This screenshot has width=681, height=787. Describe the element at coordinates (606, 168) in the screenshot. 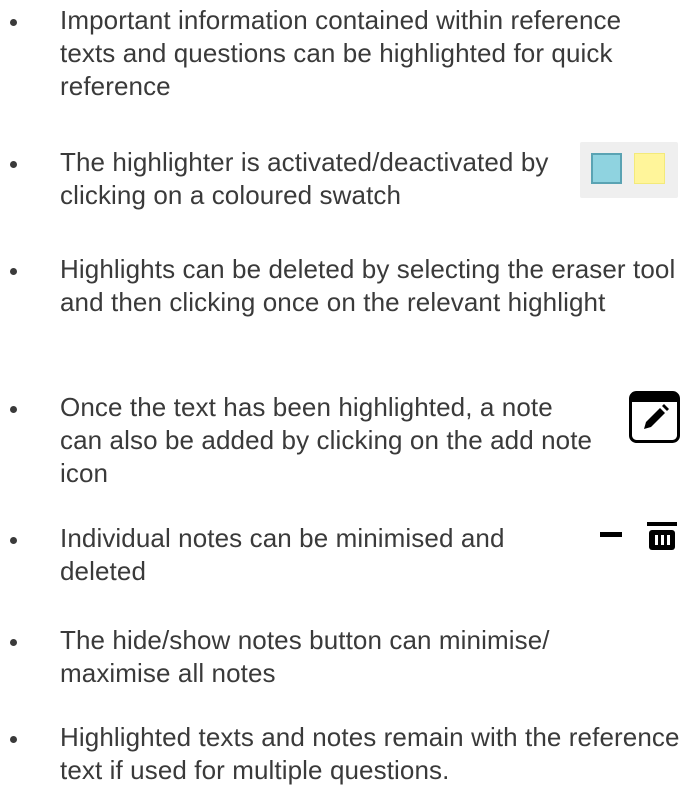

I see `blue-swatch` at that location.